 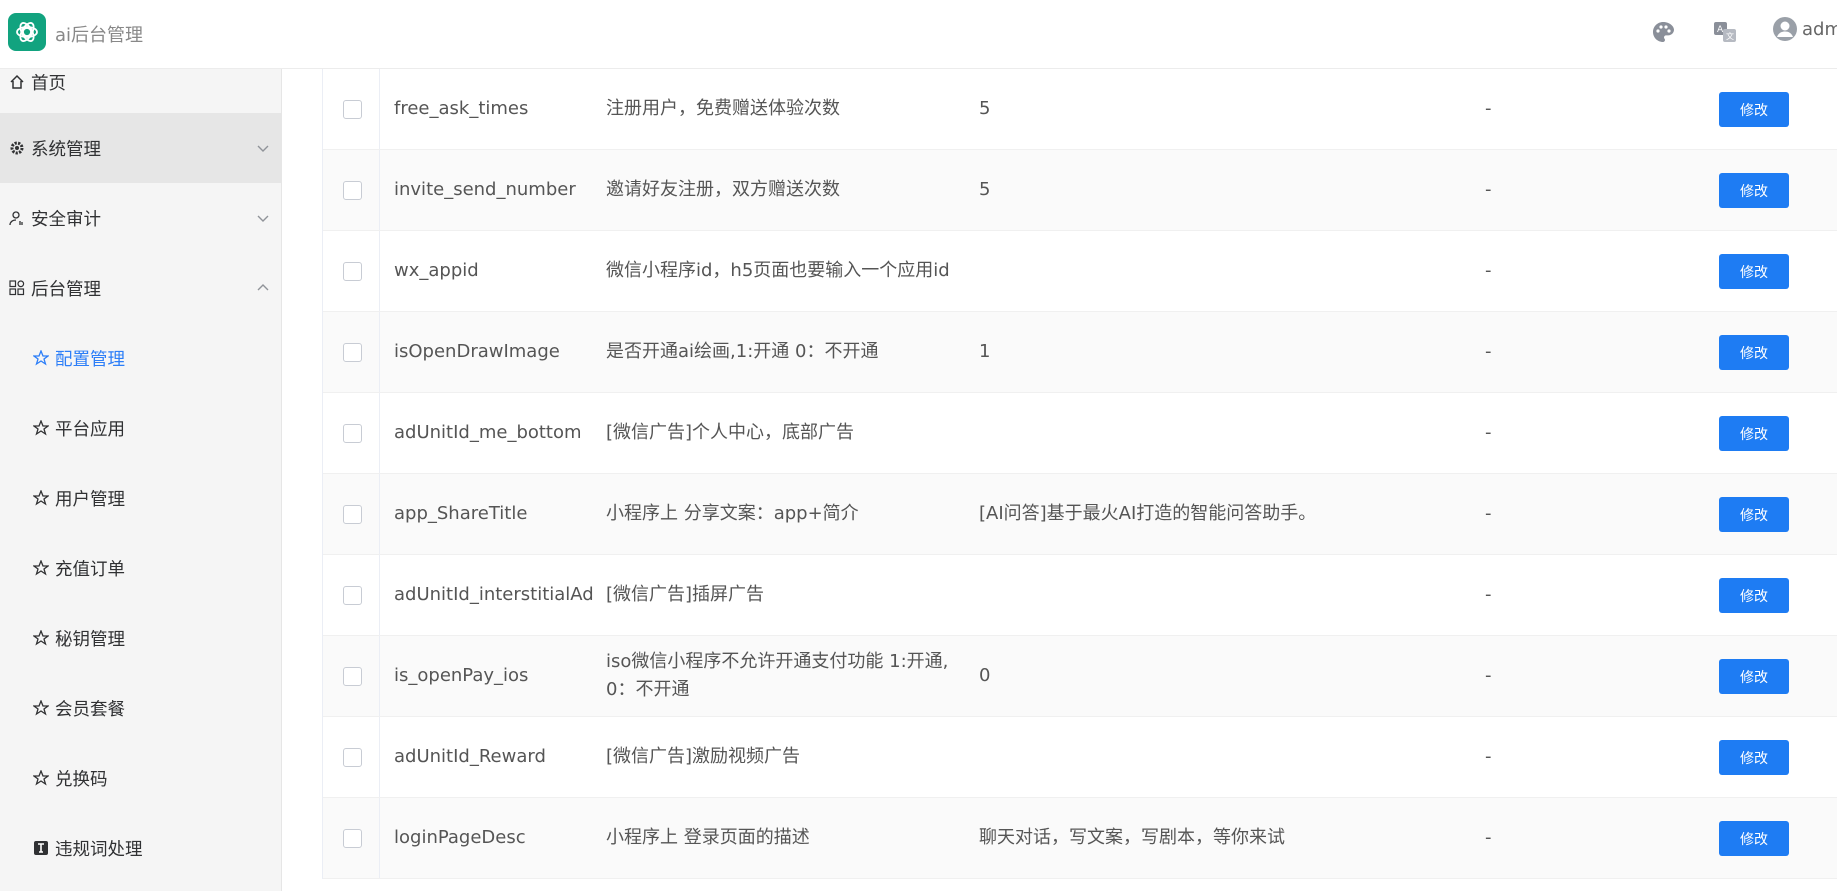 I want to click on sidebar-item-users: 用户管理, so click(x=140, y=498).